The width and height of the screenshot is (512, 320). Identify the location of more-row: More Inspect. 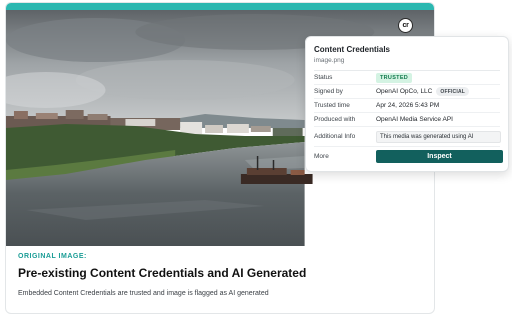
(408, 156).